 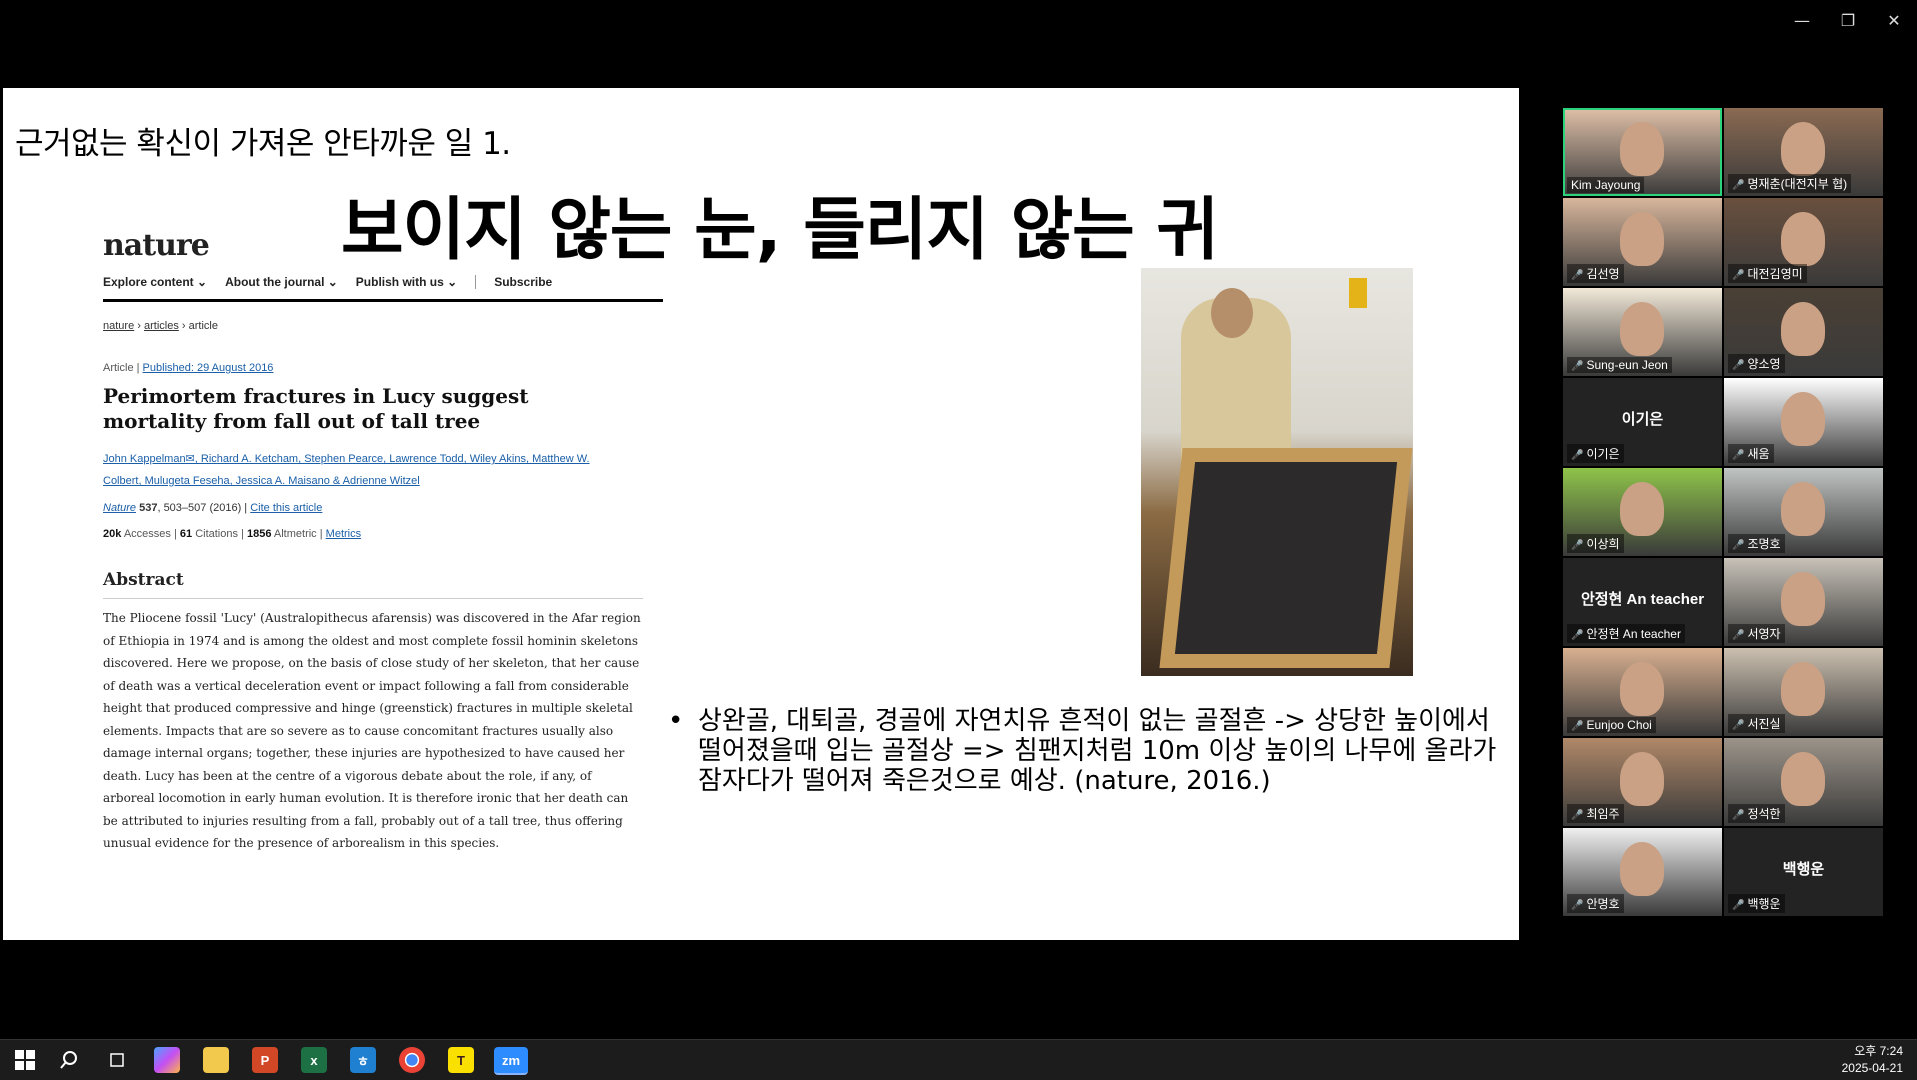 I want to click on fossil-tray, so click(x=1286, y=558).